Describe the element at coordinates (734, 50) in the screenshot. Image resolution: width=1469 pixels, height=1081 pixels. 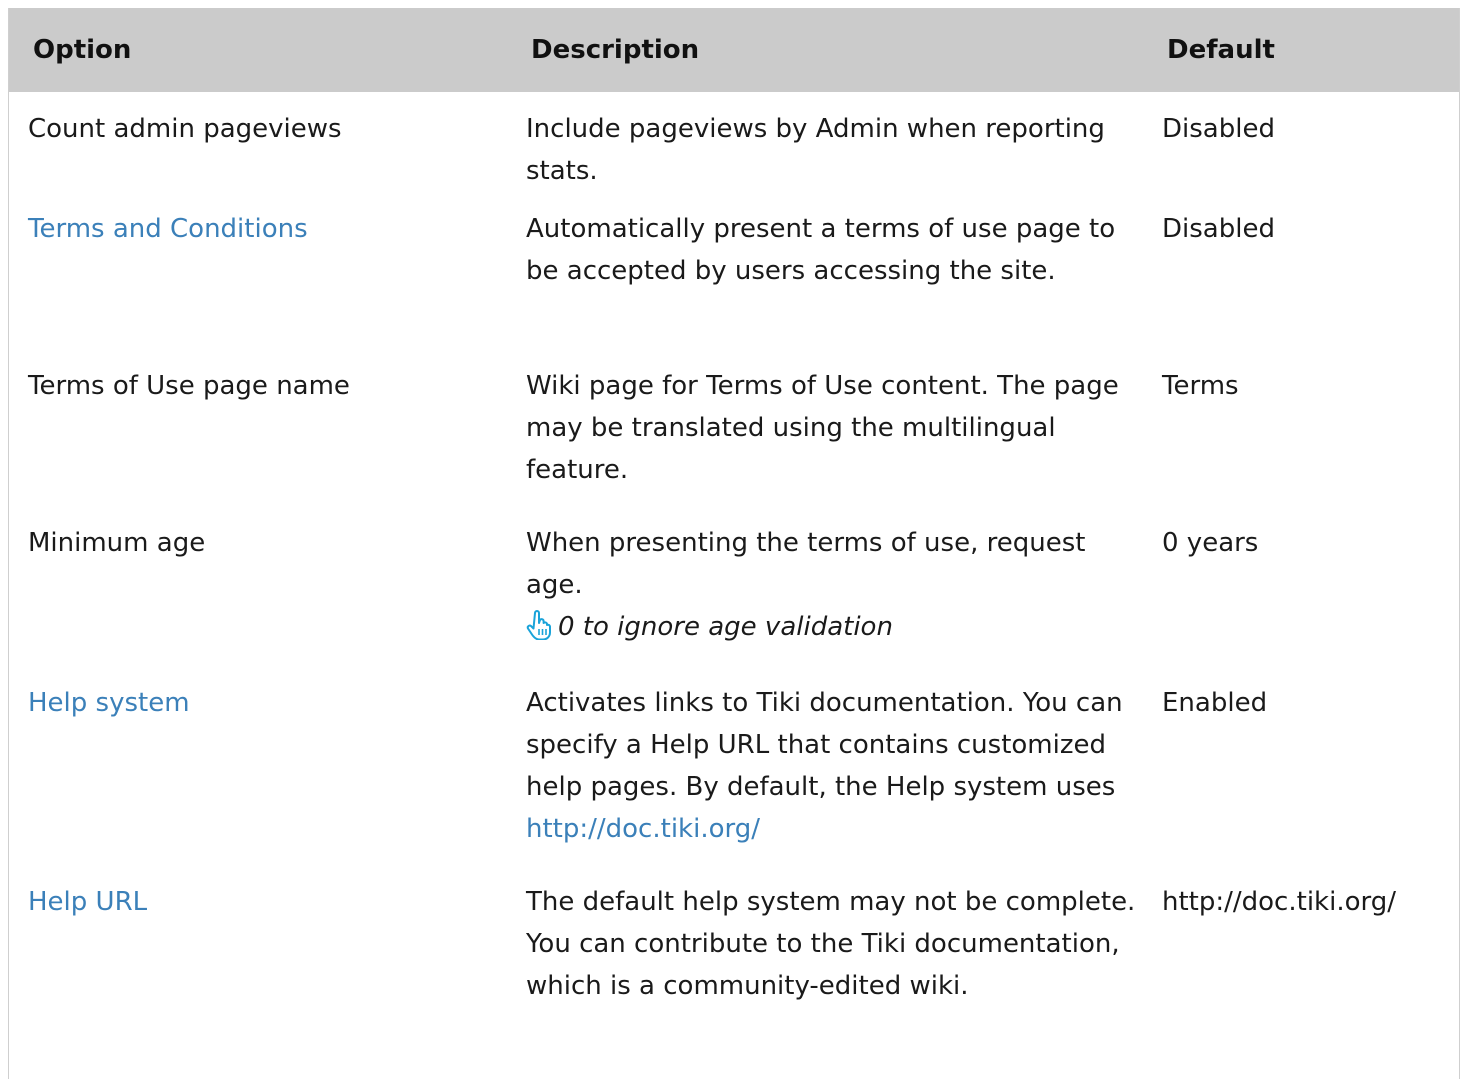
I see `table-header-row: Option Description Default` at that location.